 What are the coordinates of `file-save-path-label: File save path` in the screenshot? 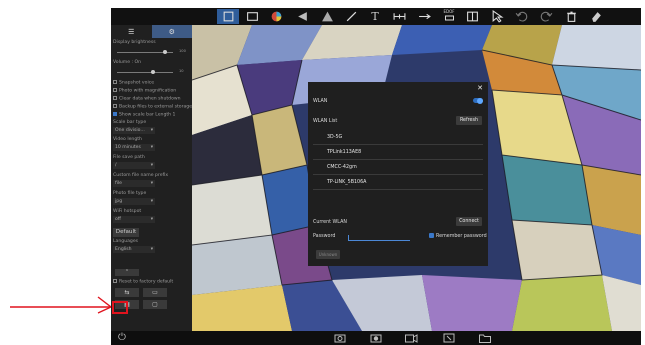 It's located at (129, 157).